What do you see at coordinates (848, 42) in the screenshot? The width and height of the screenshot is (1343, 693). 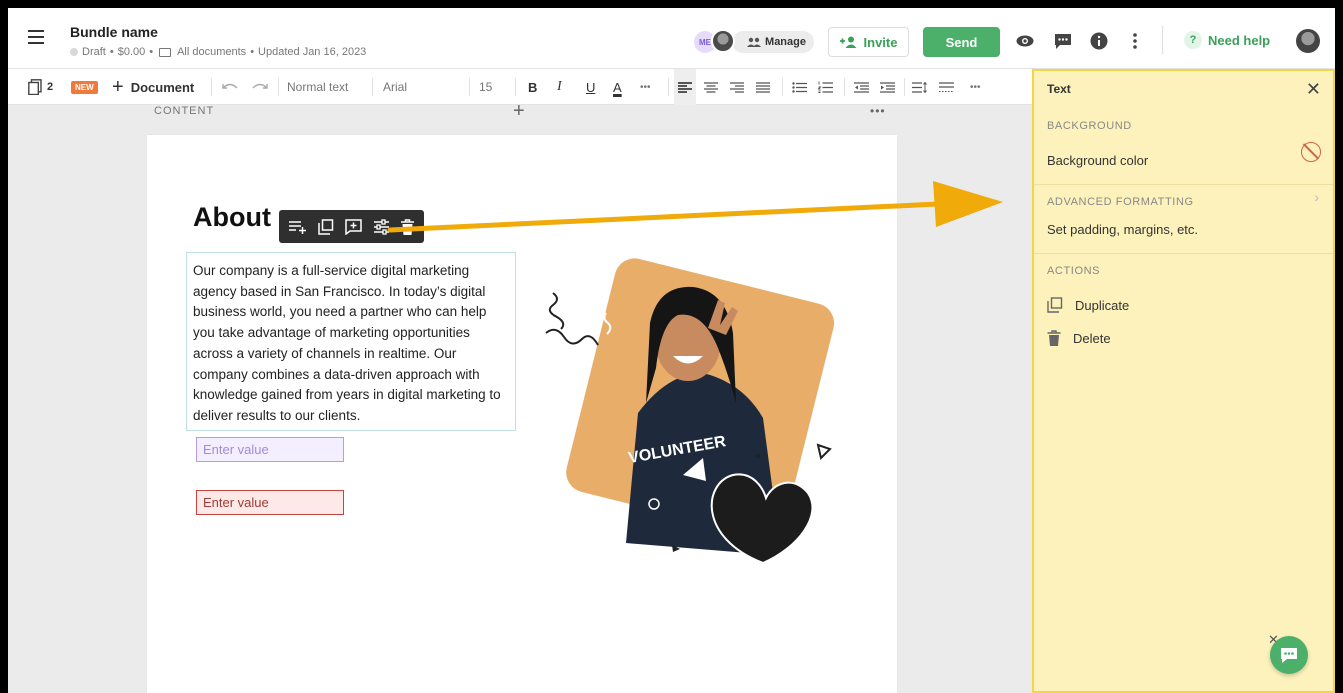 I see `add-user-icon` at bounding box center [848, 42].